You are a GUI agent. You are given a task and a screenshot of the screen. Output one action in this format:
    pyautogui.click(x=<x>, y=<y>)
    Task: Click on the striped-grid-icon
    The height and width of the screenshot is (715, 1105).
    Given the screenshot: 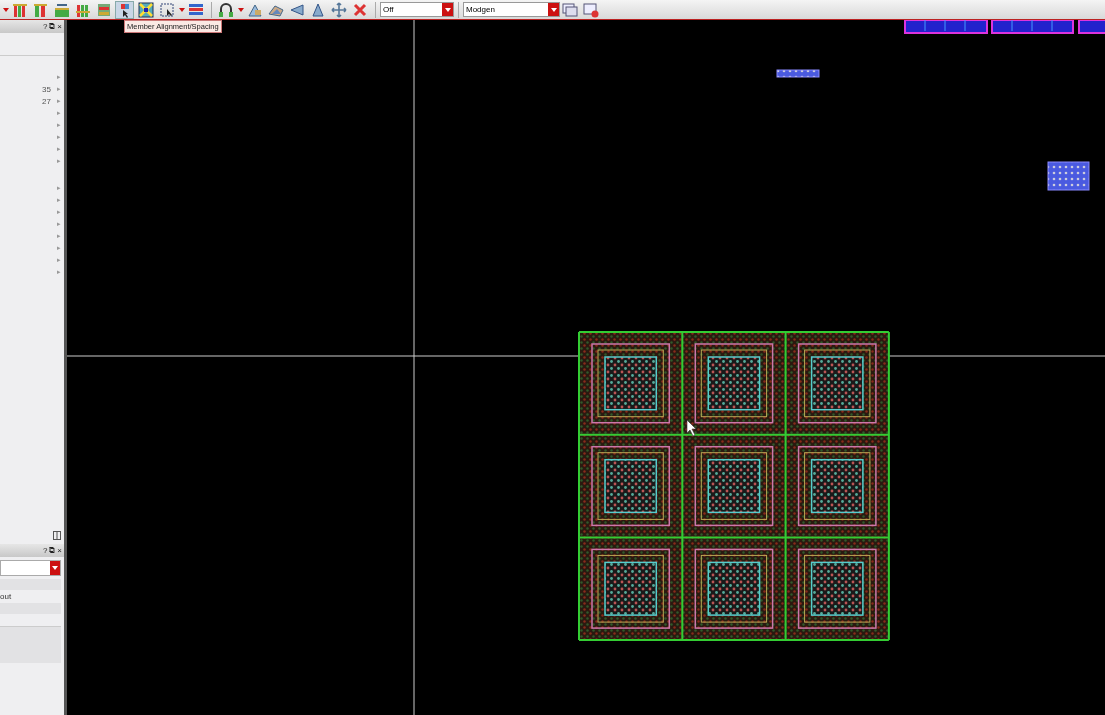 What is the action you would take?
    pyautogui.click(x=195, y=9)
    